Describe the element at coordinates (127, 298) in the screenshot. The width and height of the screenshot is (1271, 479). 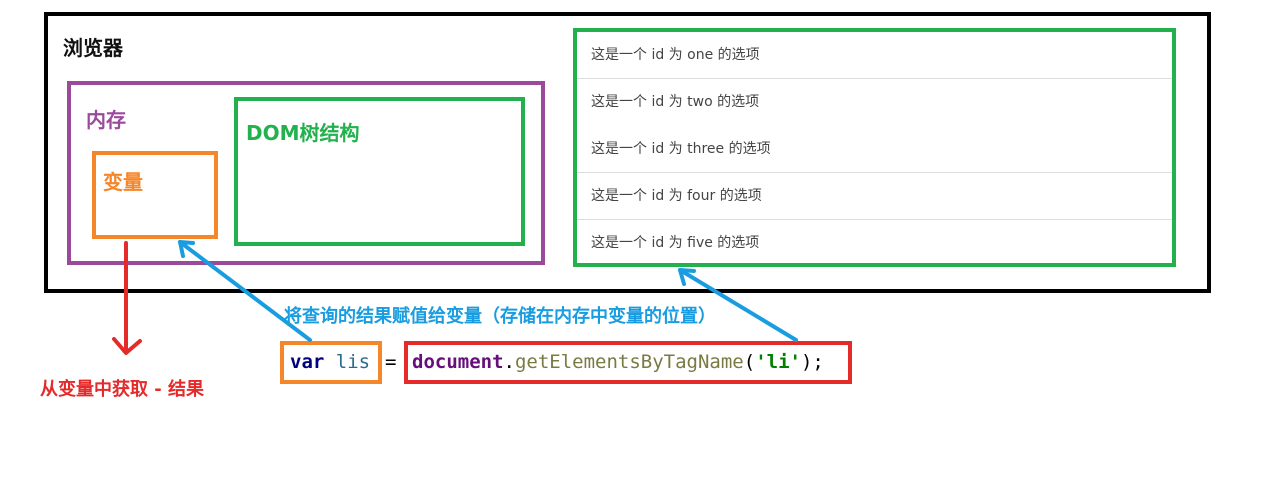
I see `arrow-variable-to-result` at that location.